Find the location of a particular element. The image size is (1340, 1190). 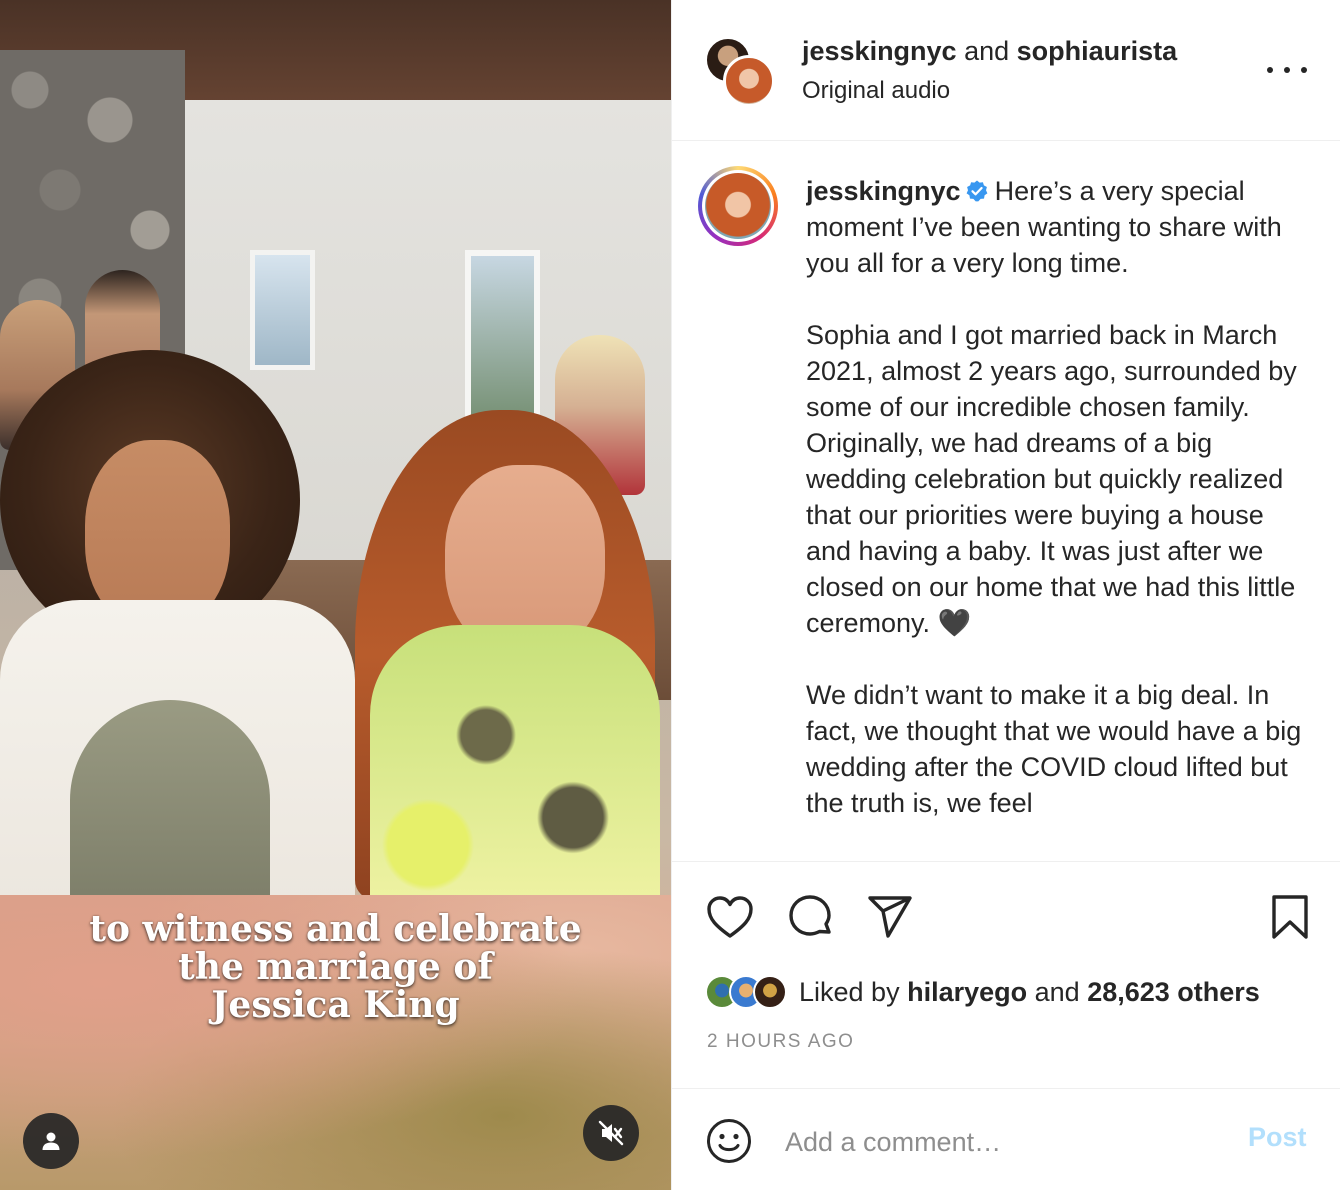

speaker-muted-icon is located at coordinates (611, 1133).